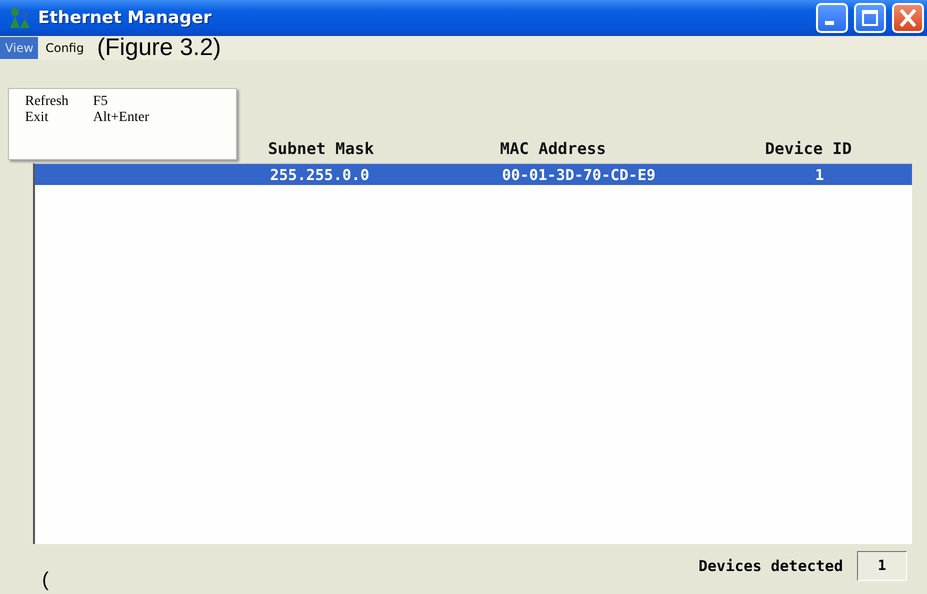  I want to click on menu-option: Refresh F5, so click(130, 102).